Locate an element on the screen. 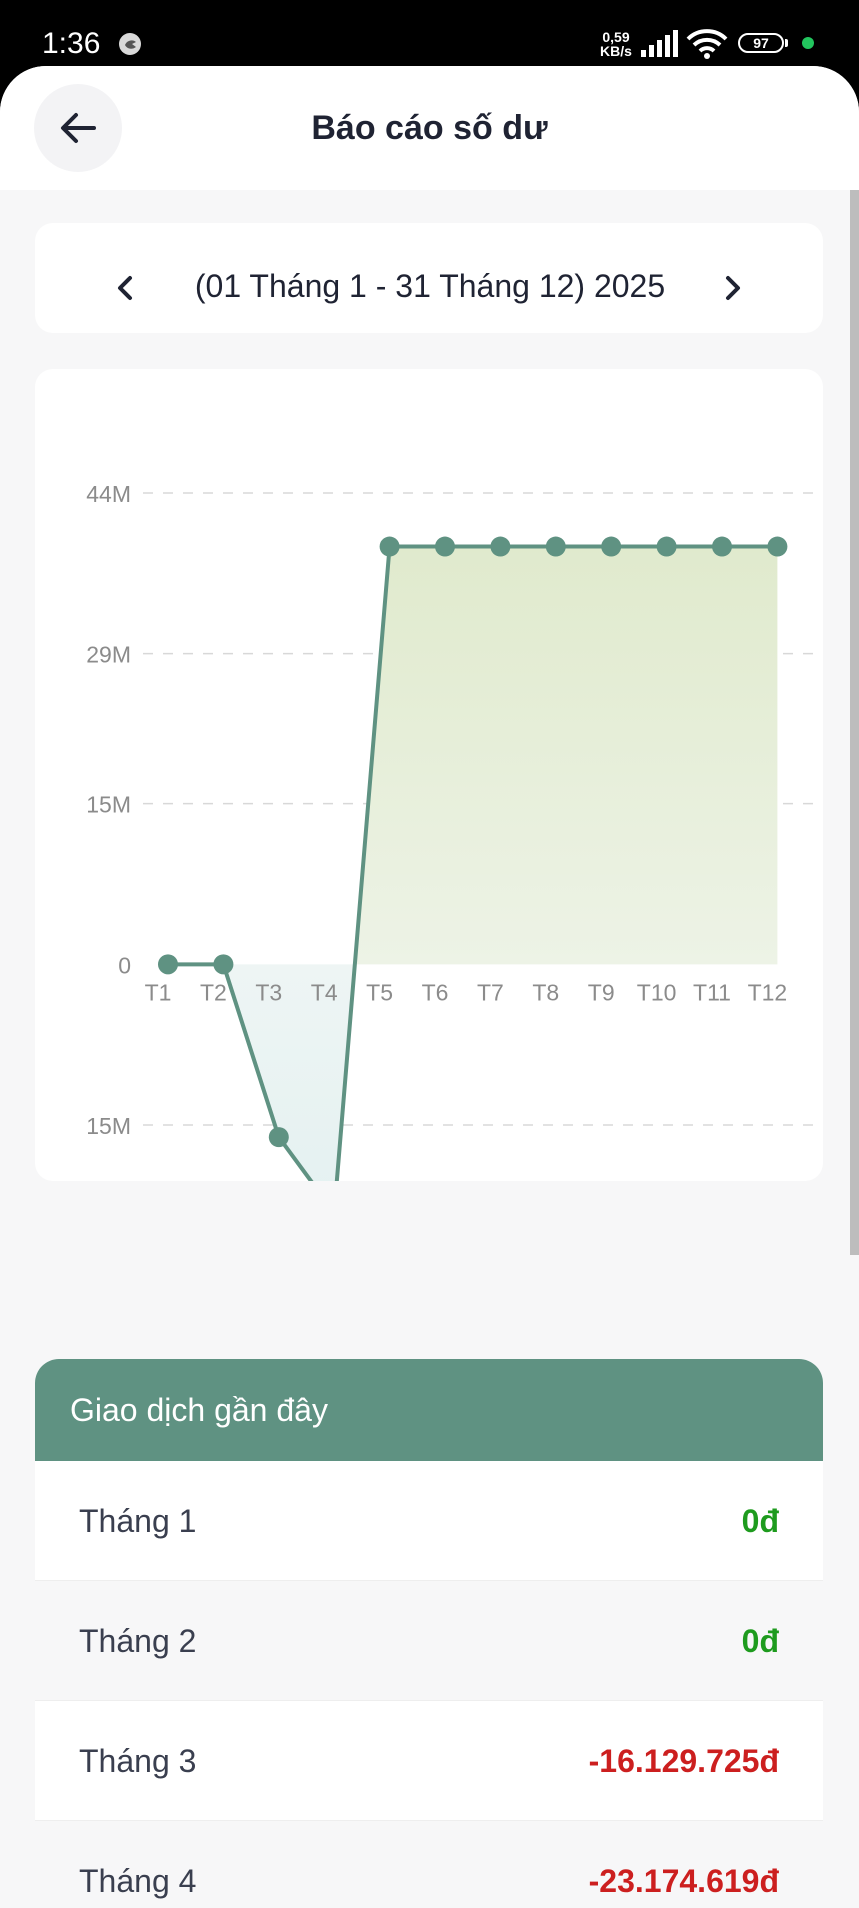 The width and height of the screenshot is (859, 1908). transaction-amount: -16.129.725đ is located at coordinates (683, 1761).